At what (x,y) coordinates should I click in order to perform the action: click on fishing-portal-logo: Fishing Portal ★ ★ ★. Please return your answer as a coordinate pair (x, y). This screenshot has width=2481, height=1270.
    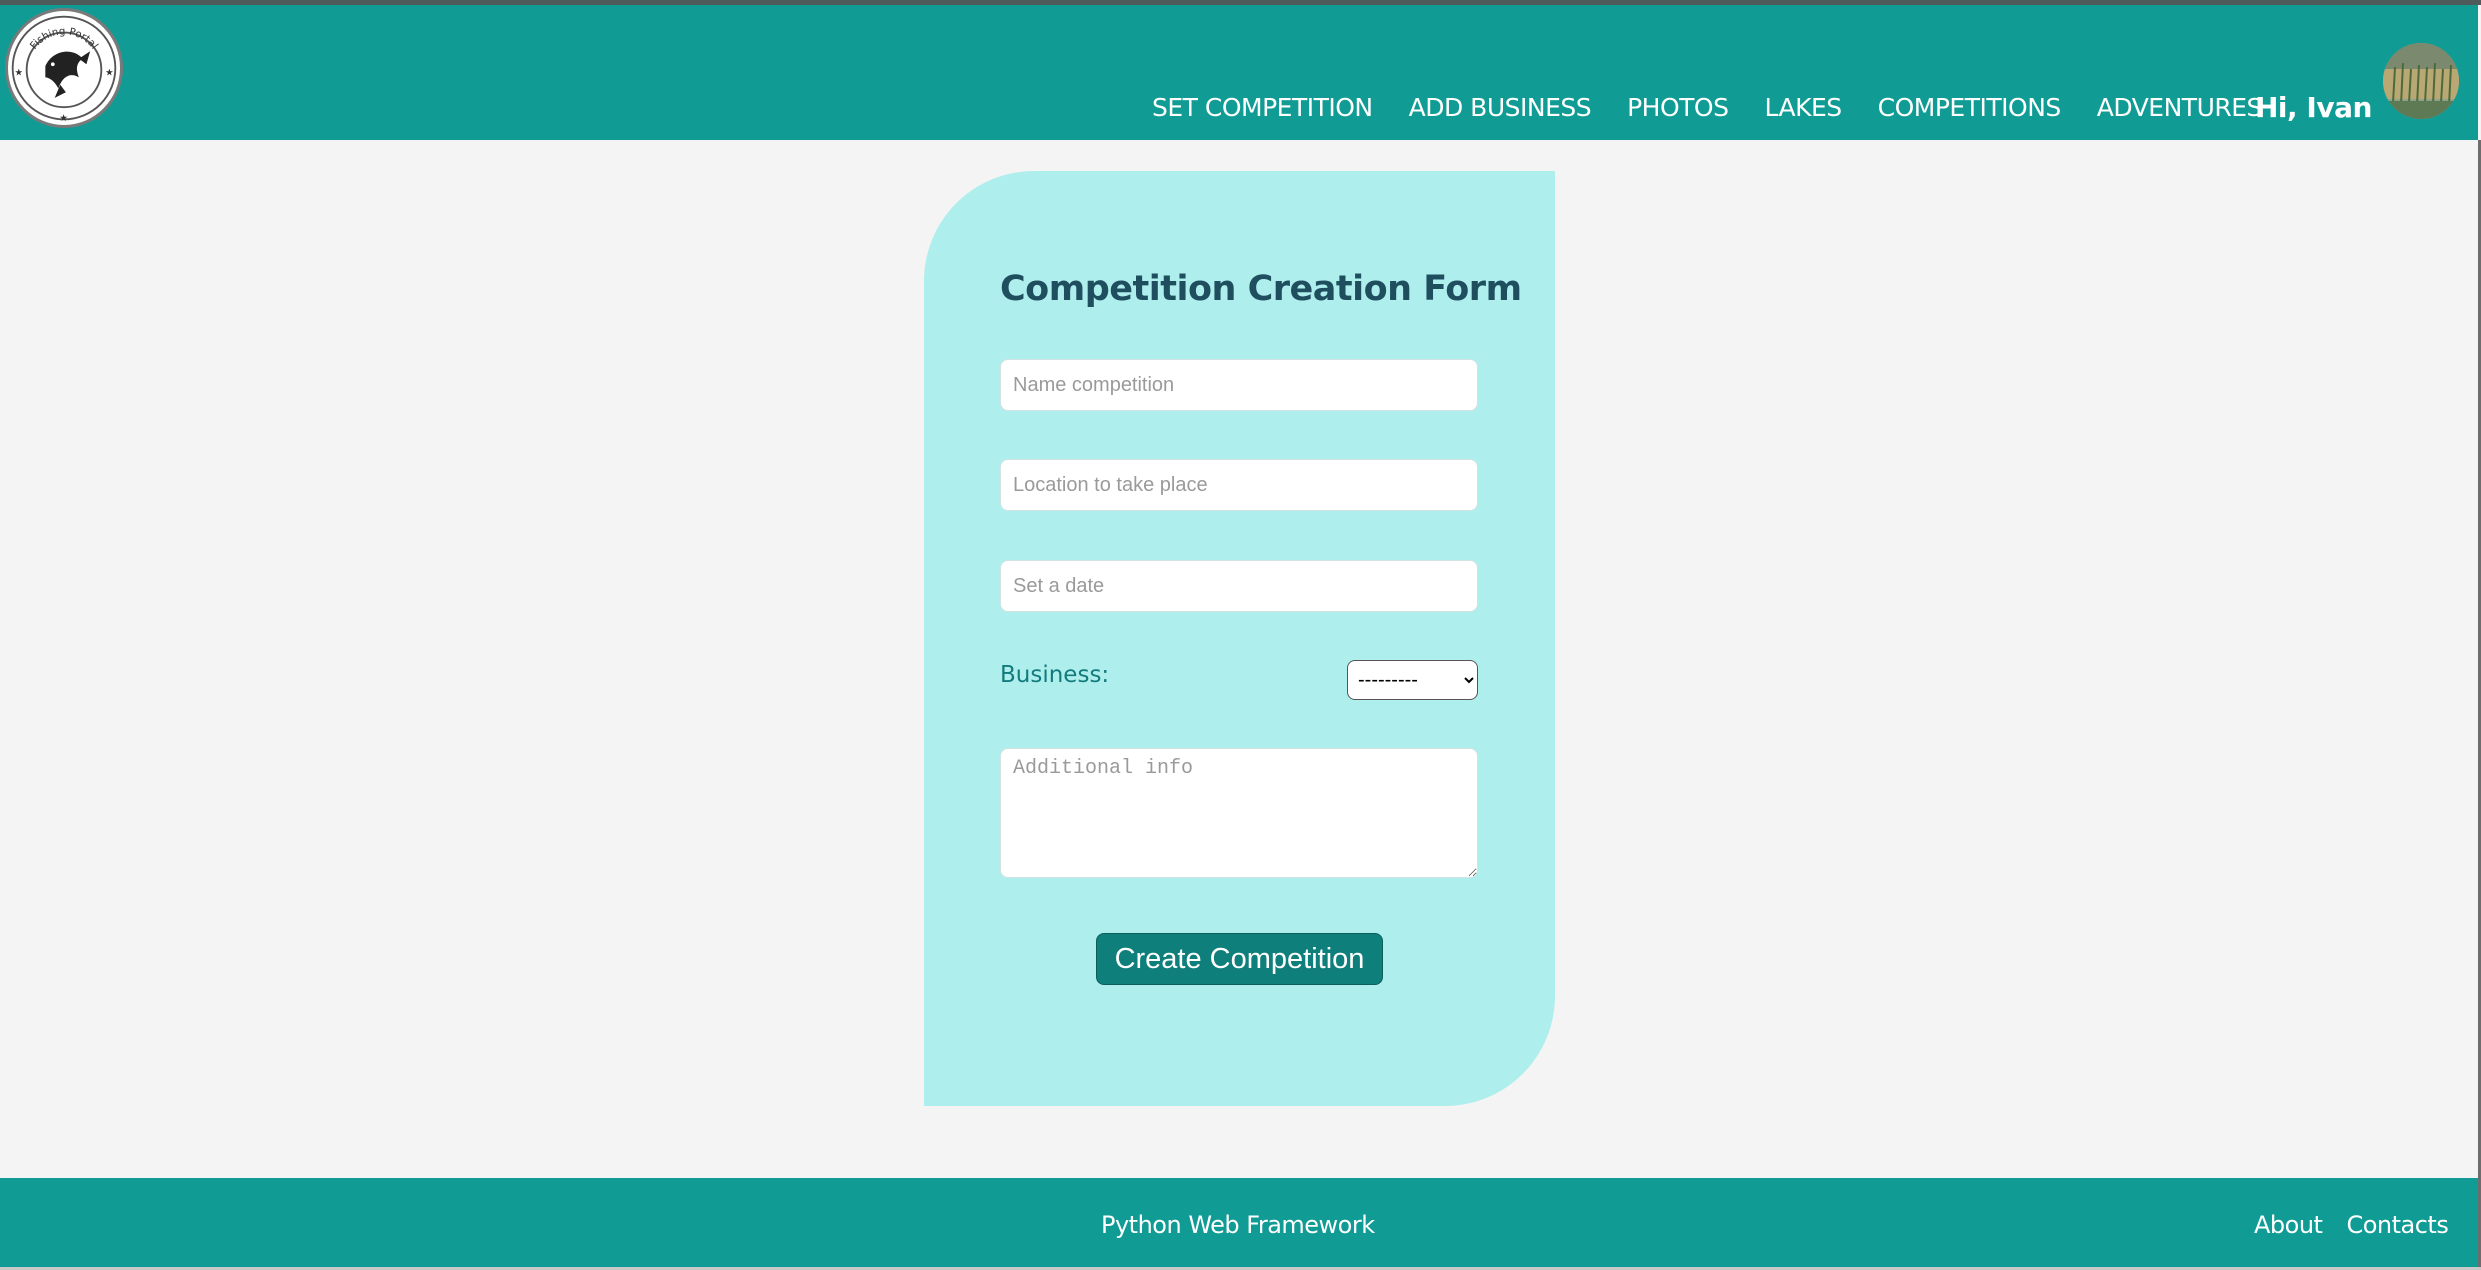
    Looking at the image, I should click on (64, 68).